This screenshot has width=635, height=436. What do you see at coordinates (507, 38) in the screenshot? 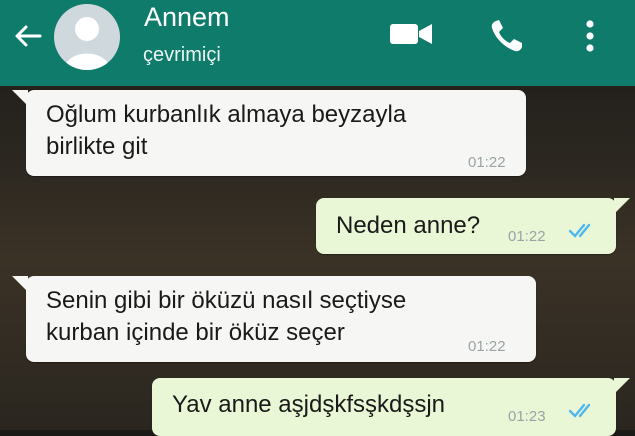
I see `phone-icon` at bounding box center [507, 38].